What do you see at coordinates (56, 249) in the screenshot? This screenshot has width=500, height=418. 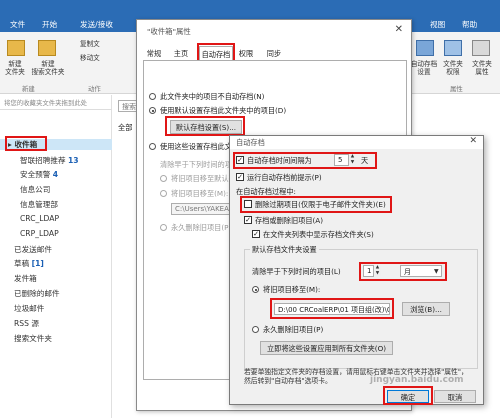 I see `folder-item: 已发送邮件` at bounding box center [56, 249].